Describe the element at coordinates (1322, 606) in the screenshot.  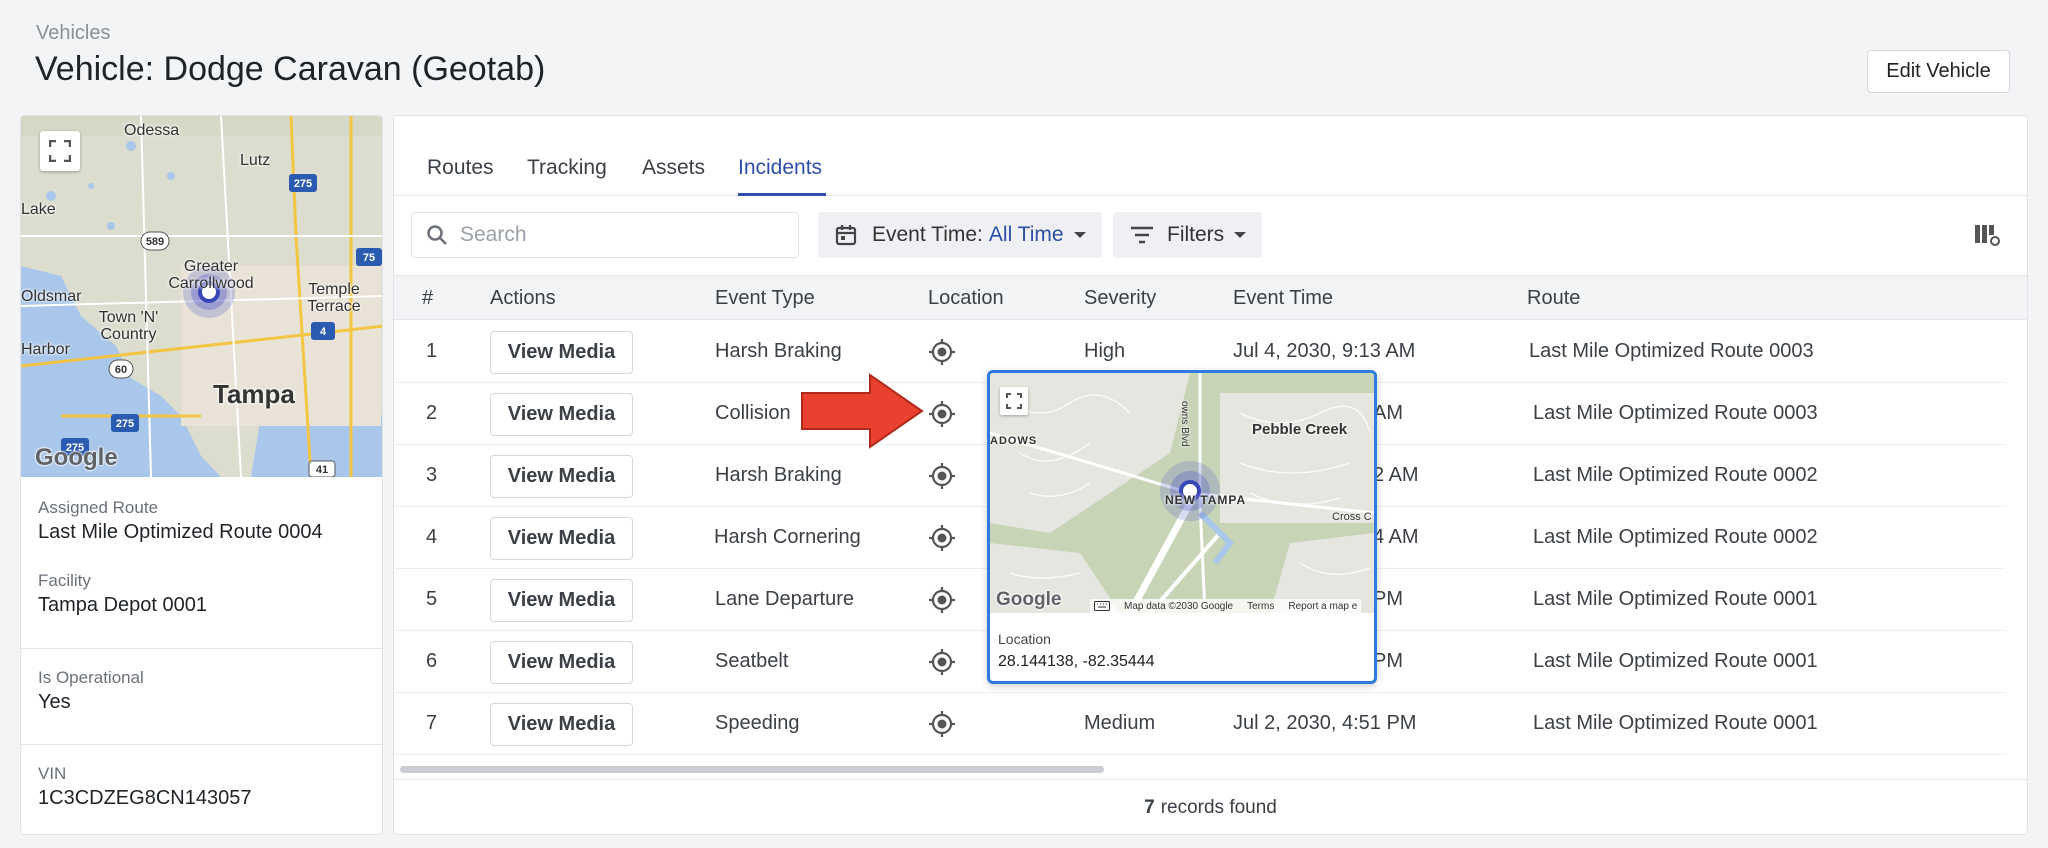
I see `report-map-error-link: Report a map e` at that location.